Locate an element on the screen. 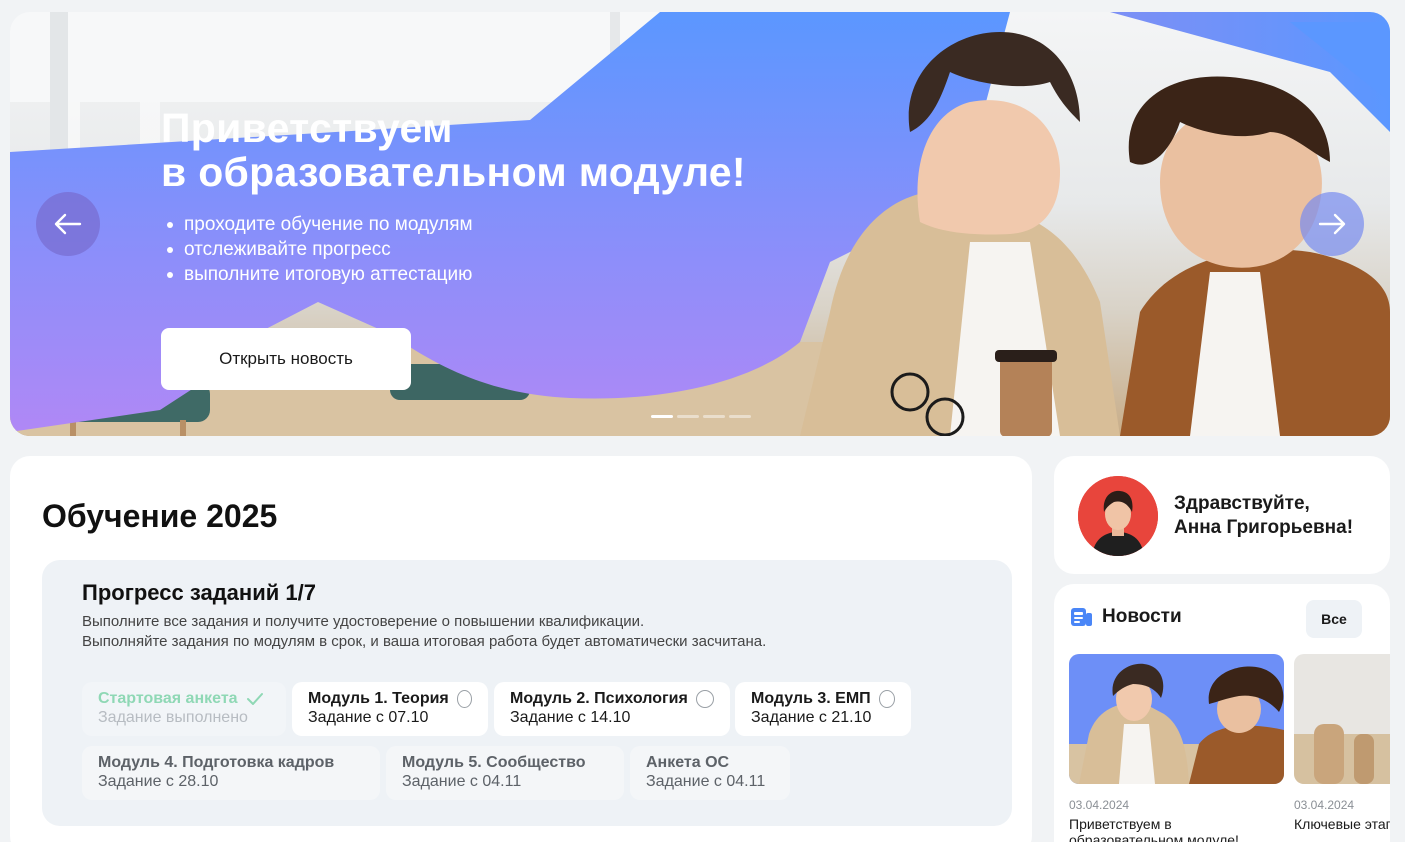  hero-title-line1: Приветствуем is located at coordinates (307, 128).